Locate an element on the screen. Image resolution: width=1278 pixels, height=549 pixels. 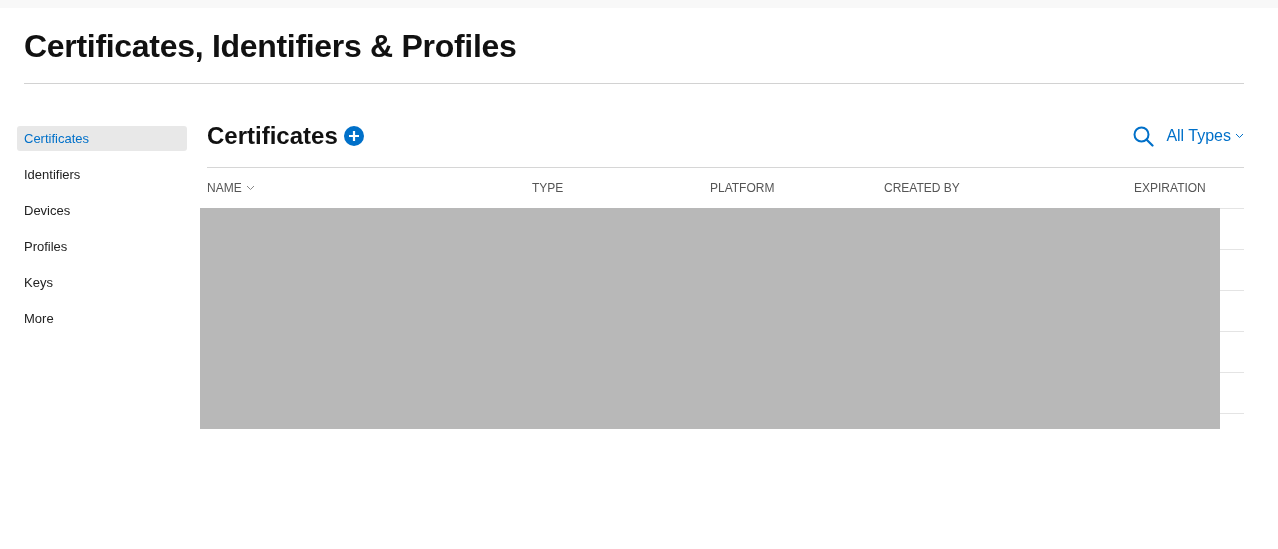
section-title: Certificates is located at coordinates (272, 136).